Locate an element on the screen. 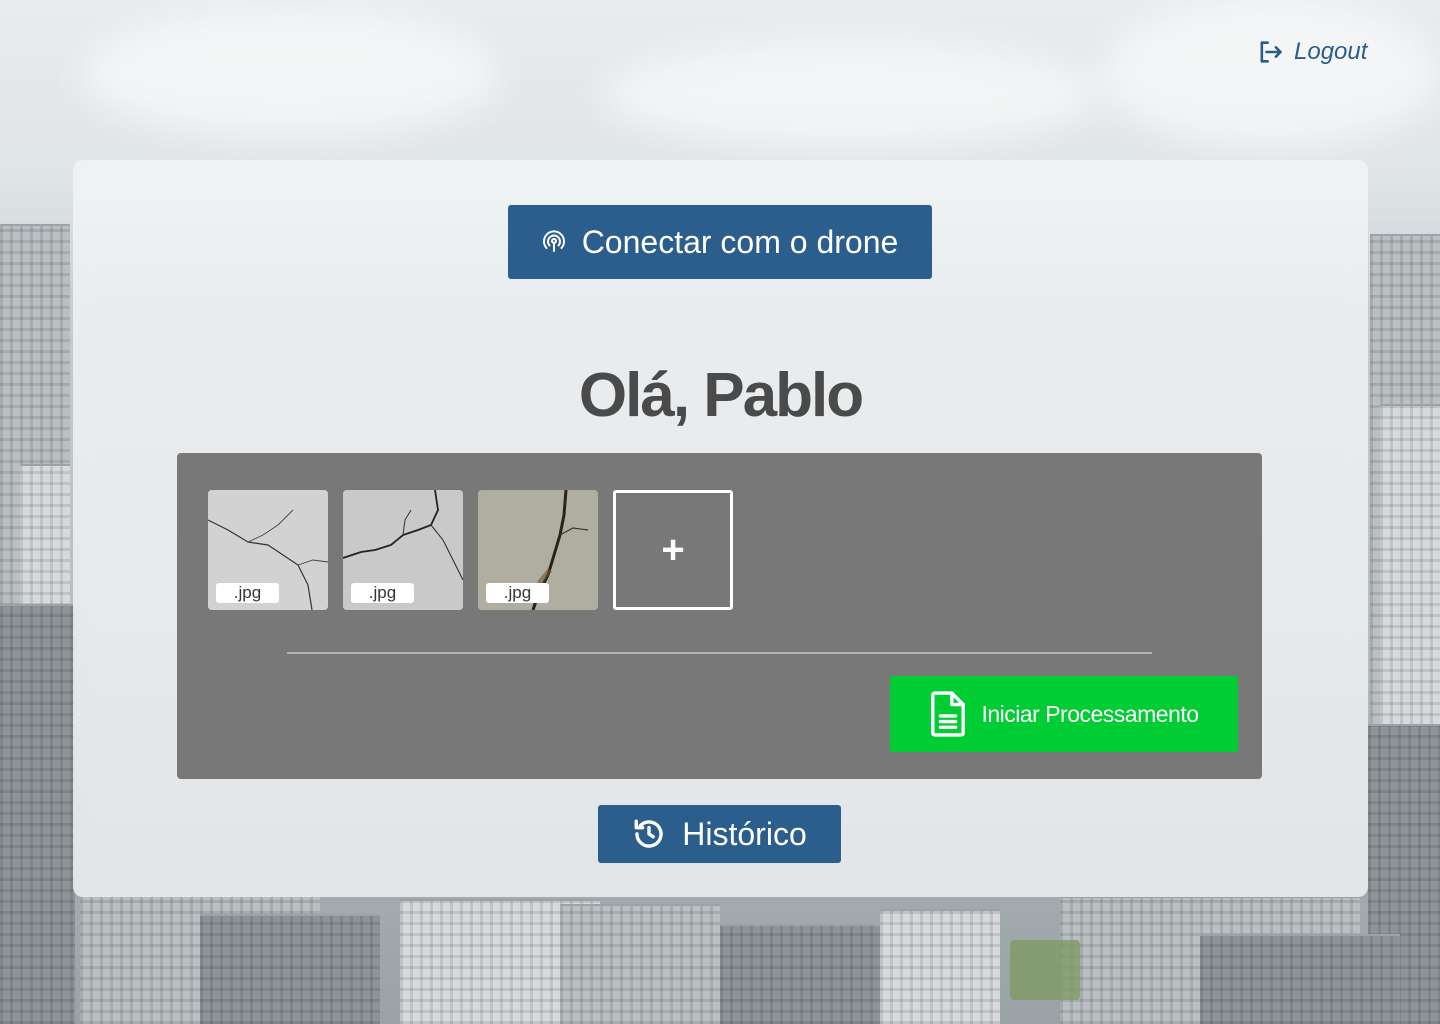 The width and height of the screenshot is (1440, 1024). plus-icon: + is located at coordinates (673, 549).